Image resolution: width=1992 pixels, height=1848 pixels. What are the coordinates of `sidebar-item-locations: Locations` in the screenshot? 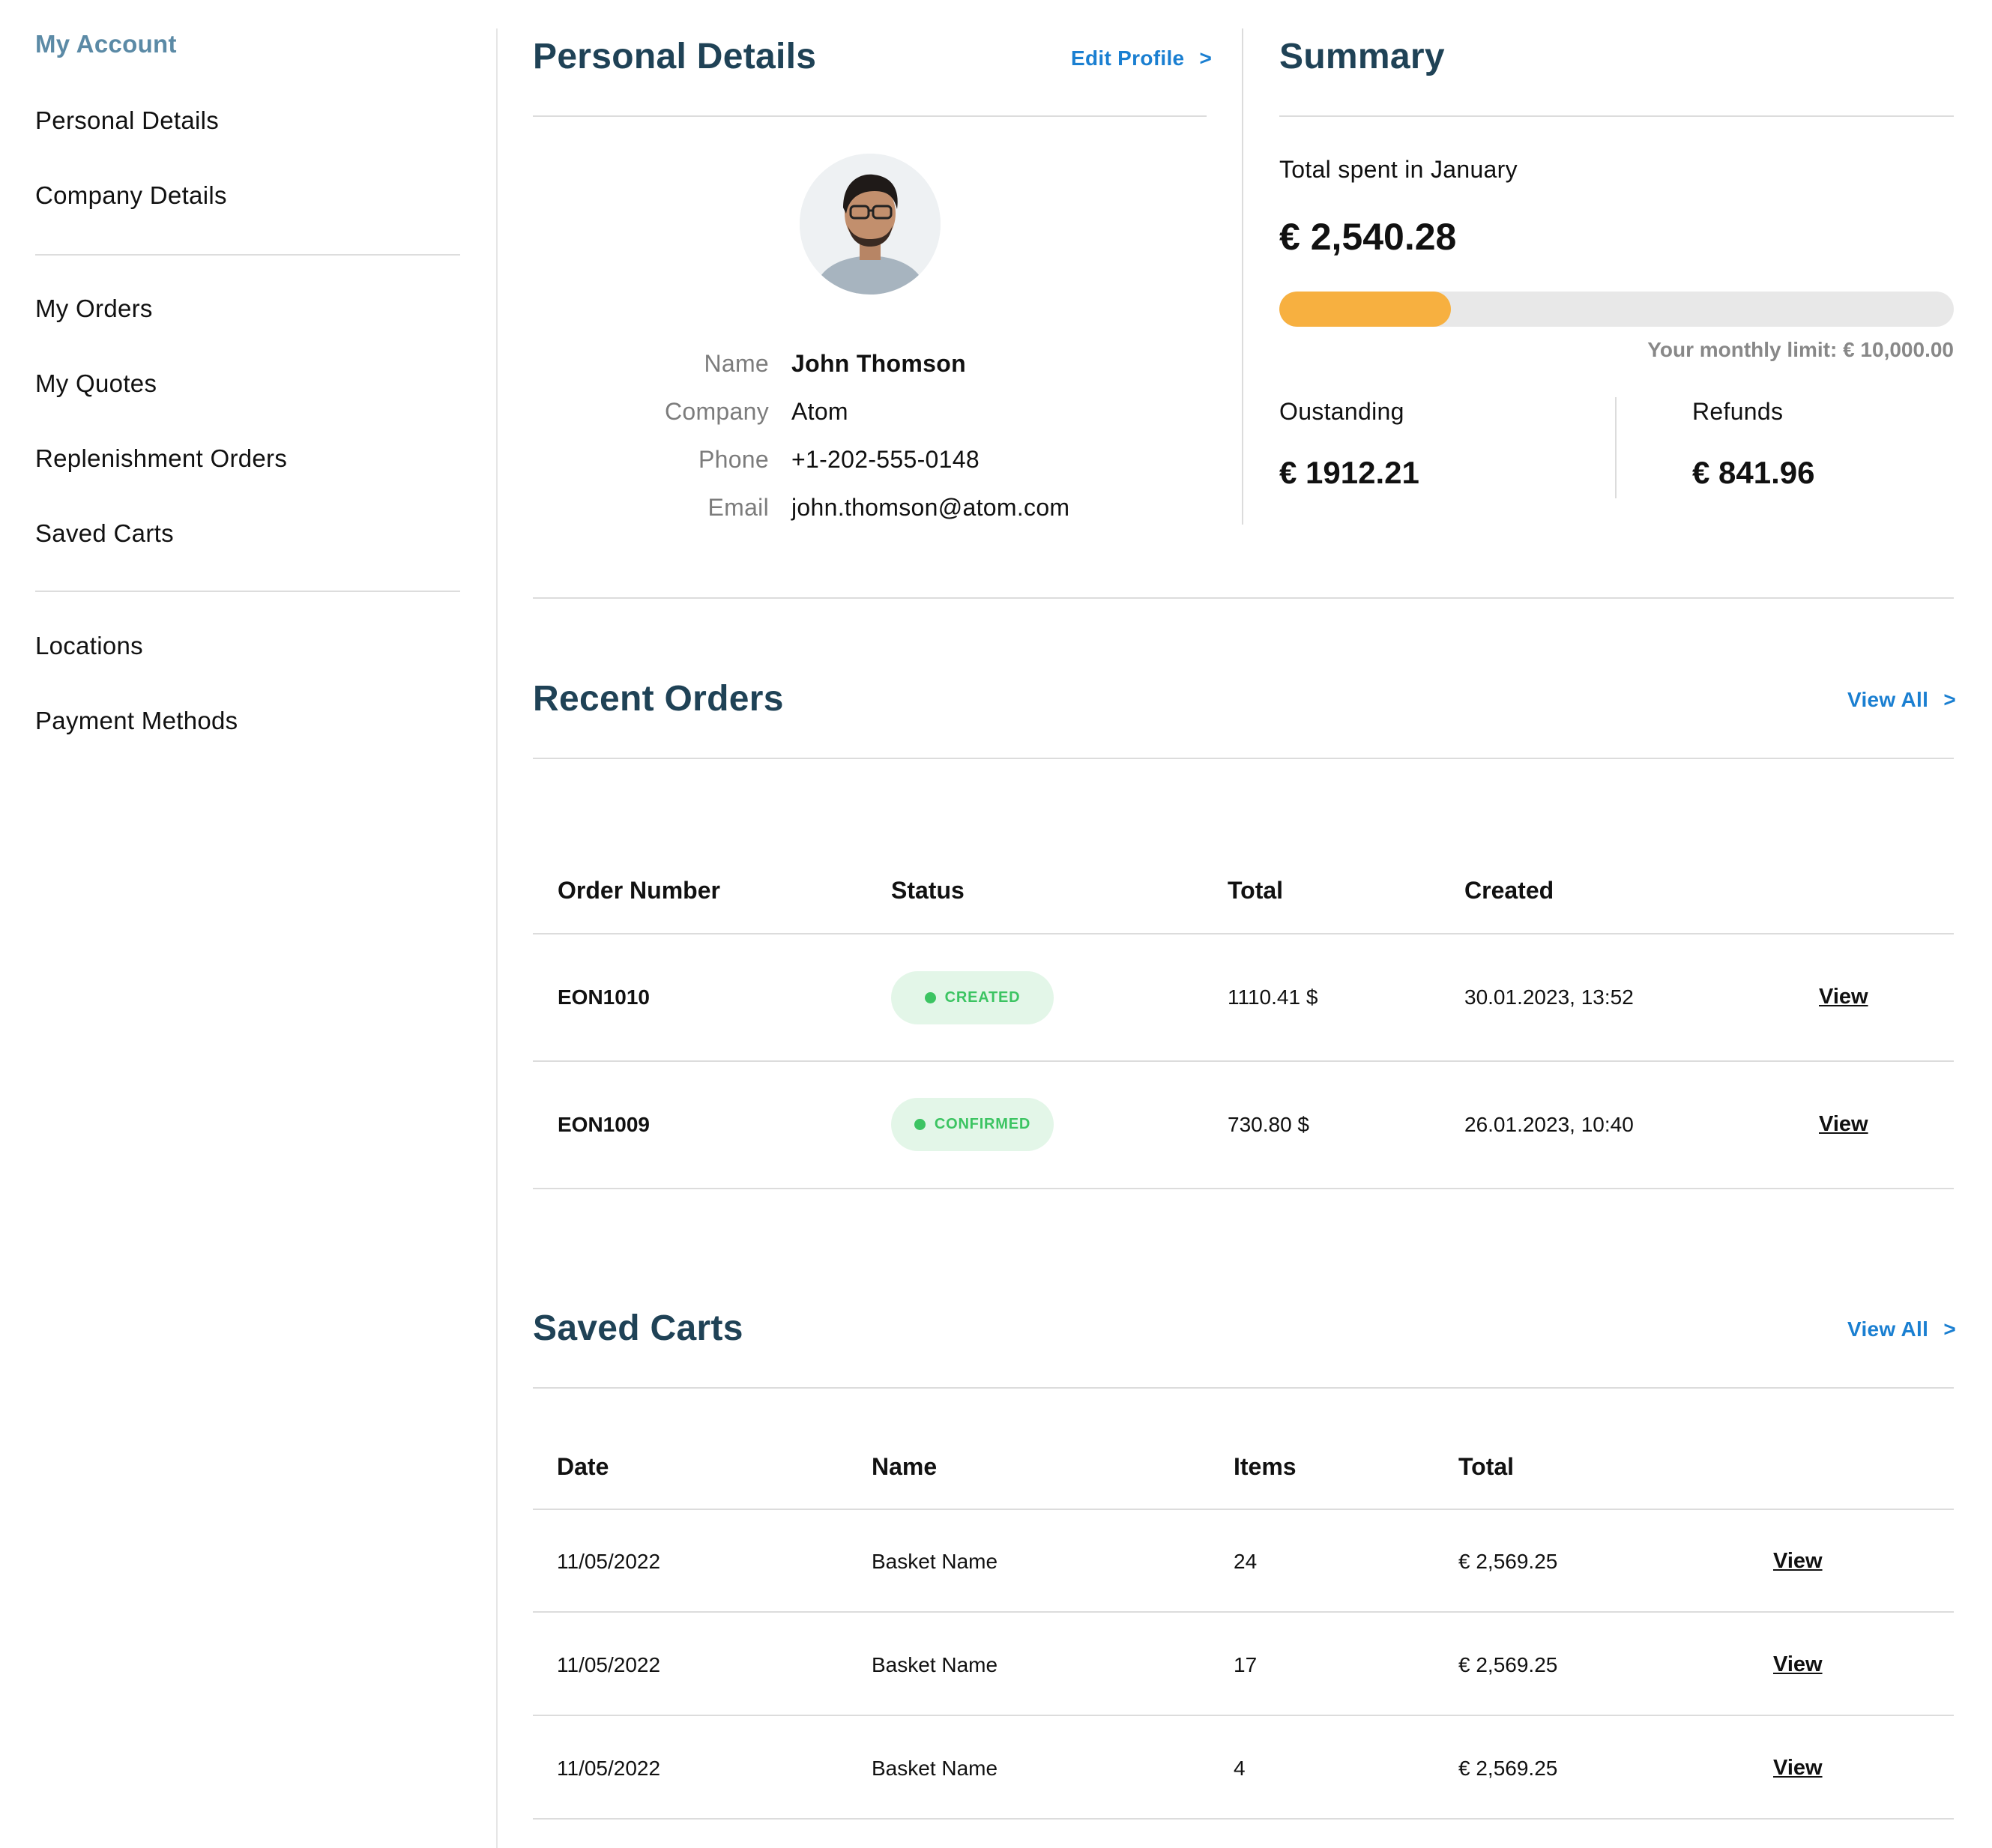 It's located at (89, 646).